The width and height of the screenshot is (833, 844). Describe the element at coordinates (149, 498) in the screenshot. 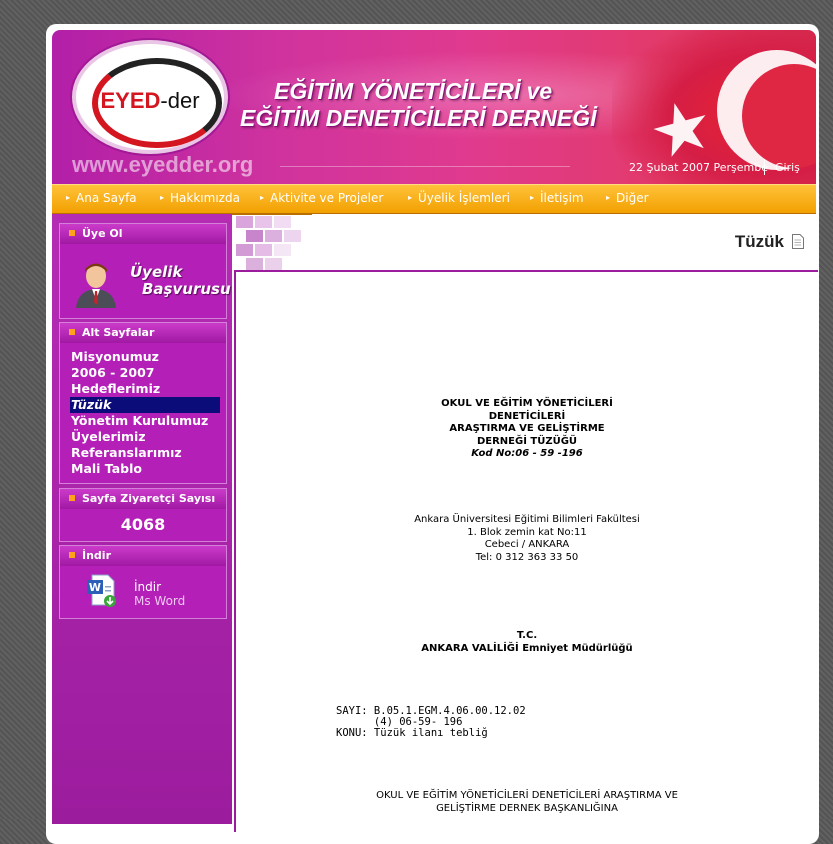

I see `visitor-counter-title: Sayfa Ziyaretçi Sayısı` at that location.